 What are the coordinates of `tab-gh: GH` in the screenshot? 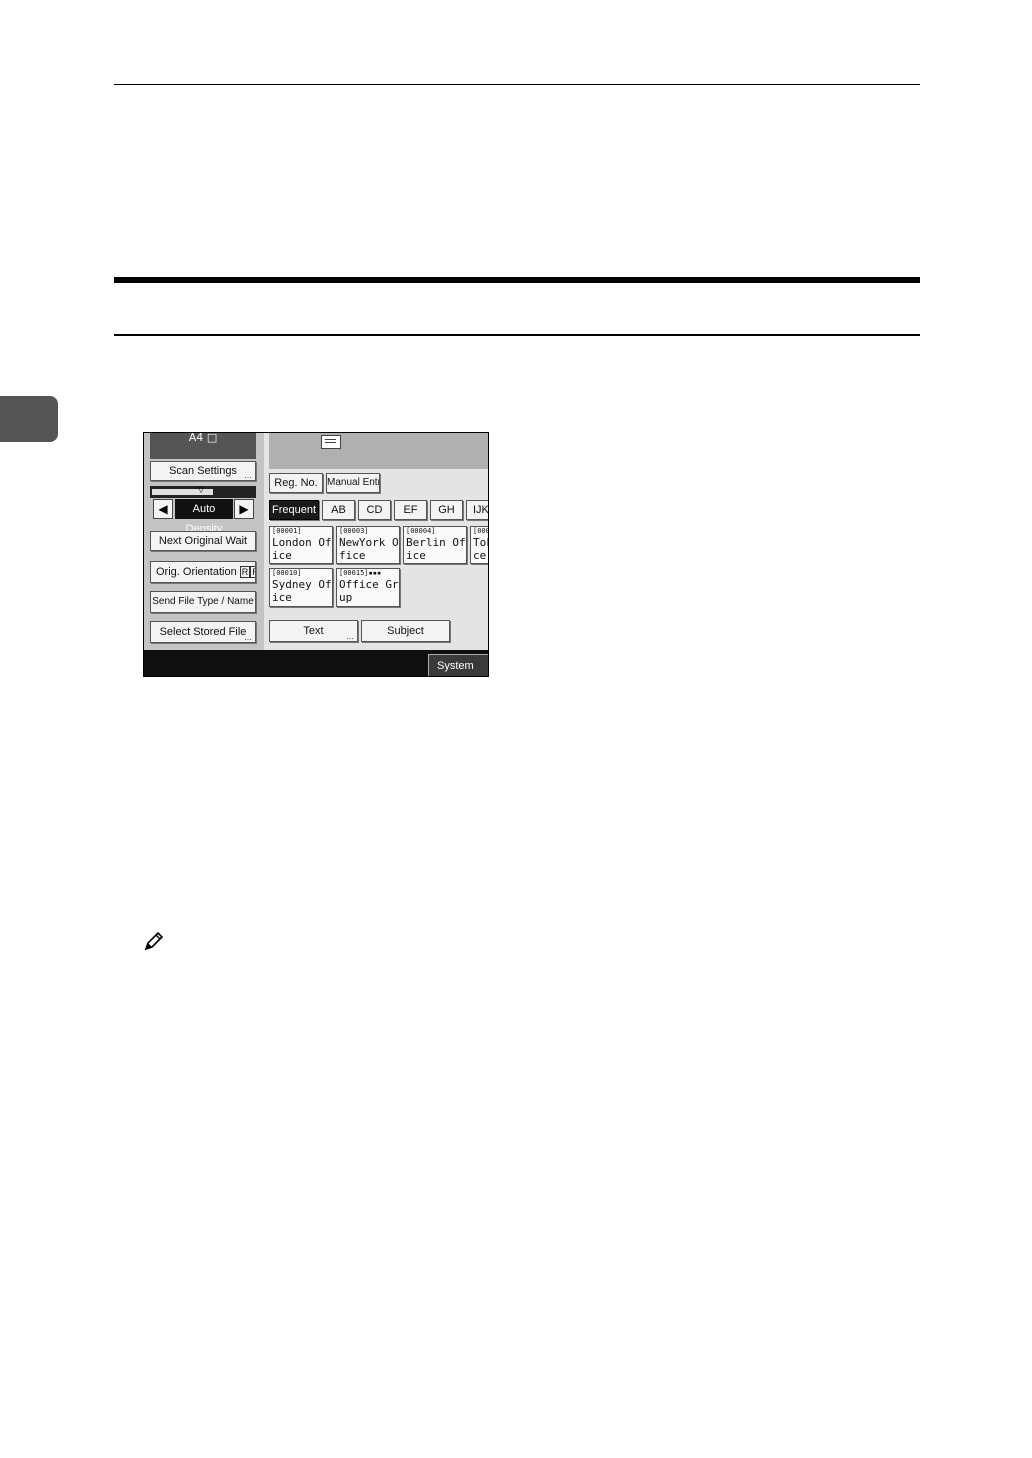 It's located at (446, 510).